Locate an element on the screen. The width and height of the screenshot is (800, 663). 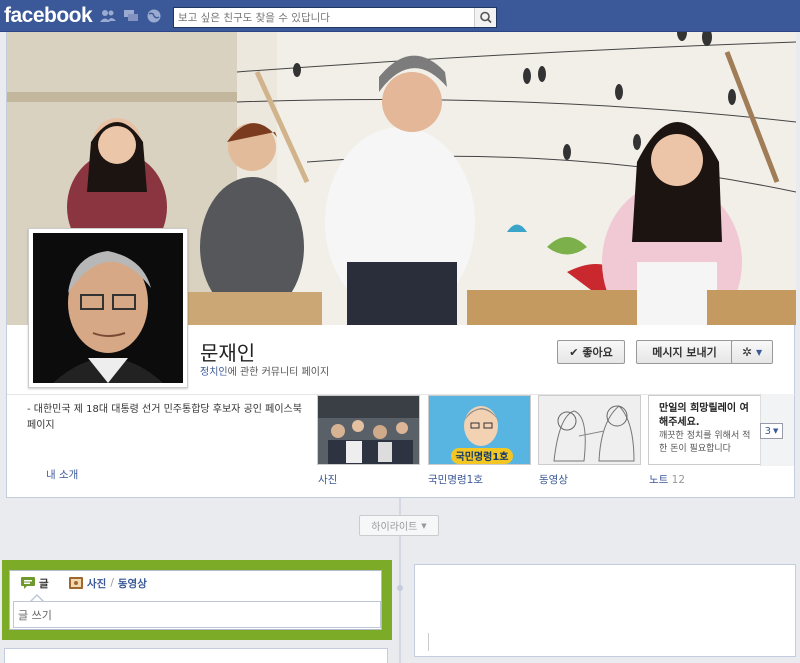
like-label: 좋아요 is located at coordinates (597, 352).